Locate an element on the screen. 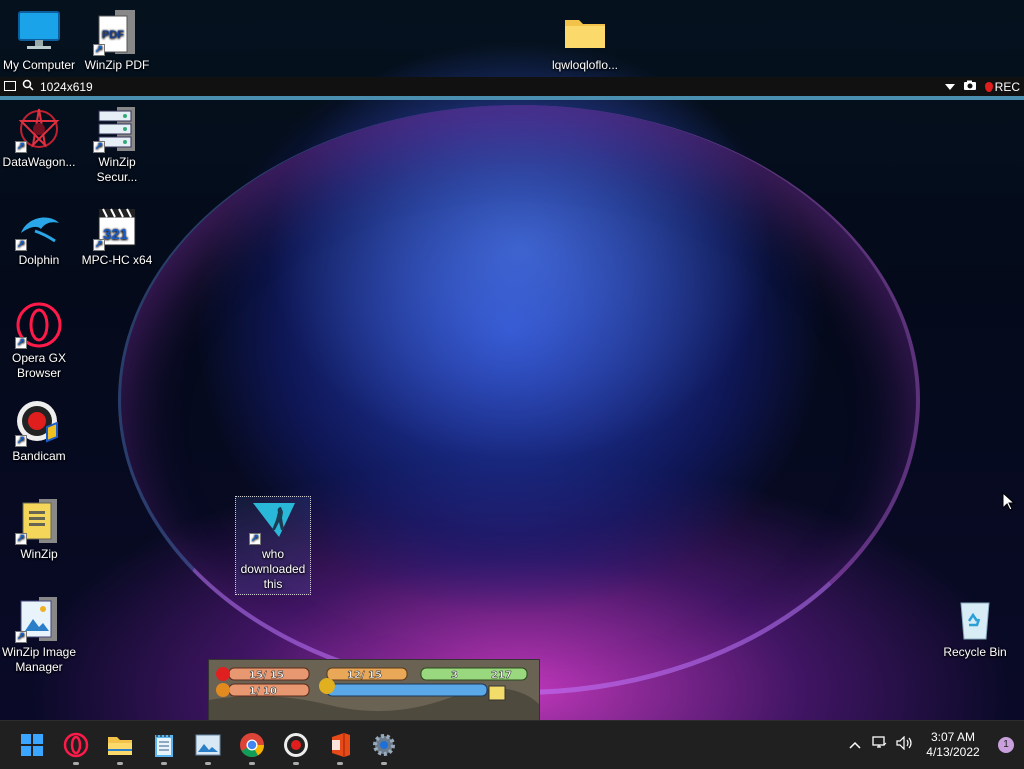  taskbar-settings is located at coordinates (384, 747).